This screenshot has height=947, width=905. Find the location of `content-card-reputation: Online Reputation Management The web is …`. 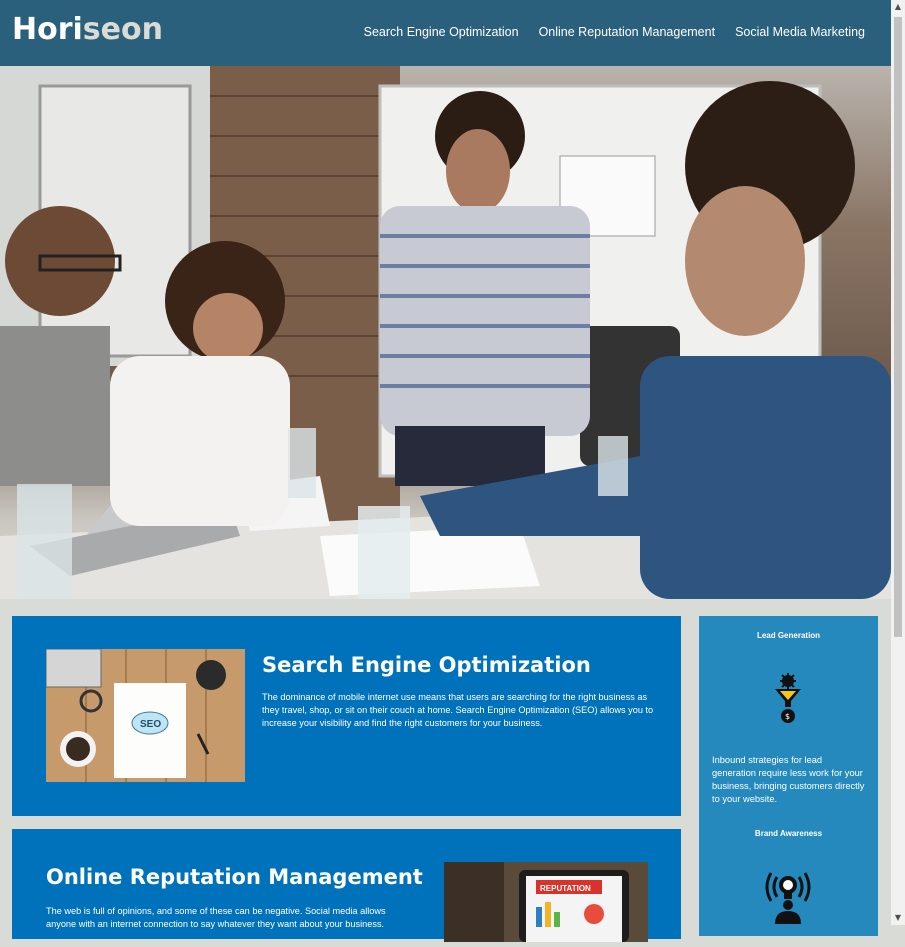

content-card-reputation: Online Reputation Management The web is … is located at coordinates (346, 885).